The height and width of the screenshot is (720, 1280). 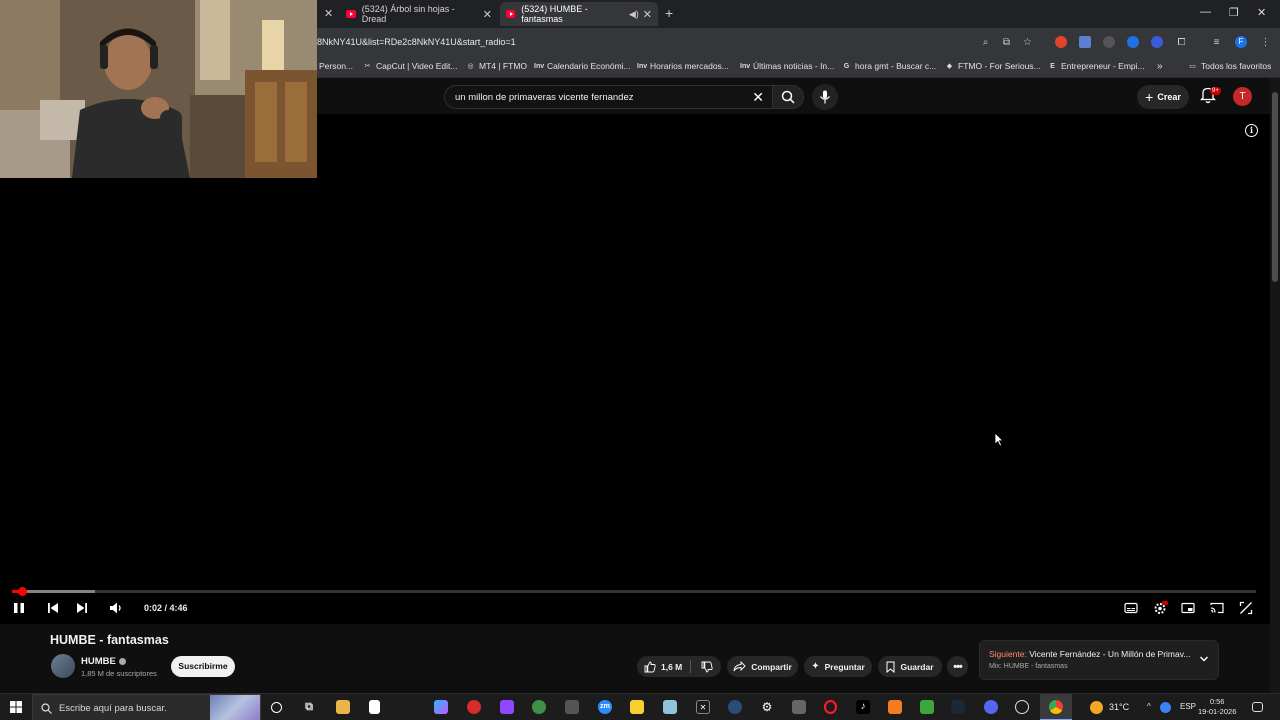 I want to click on install-app-icon: ⧉, so click(x=1006, y=42).